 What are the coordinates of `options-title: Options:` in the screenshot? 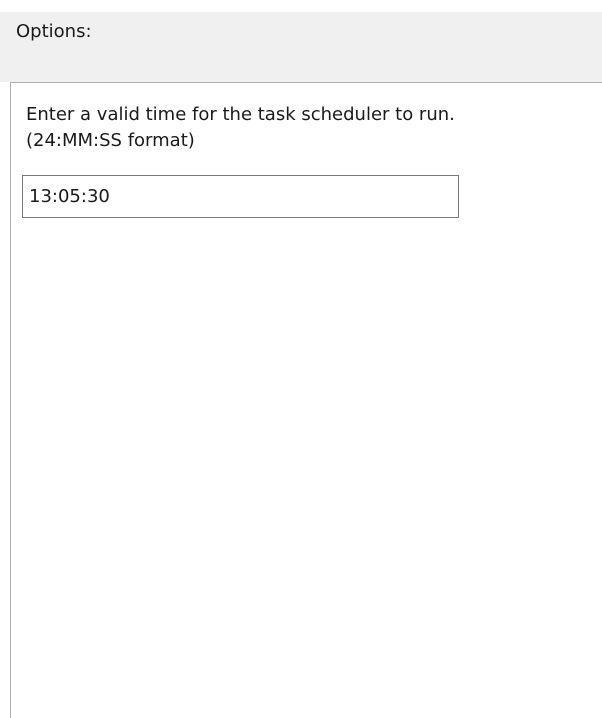 It's located at (54, 31).